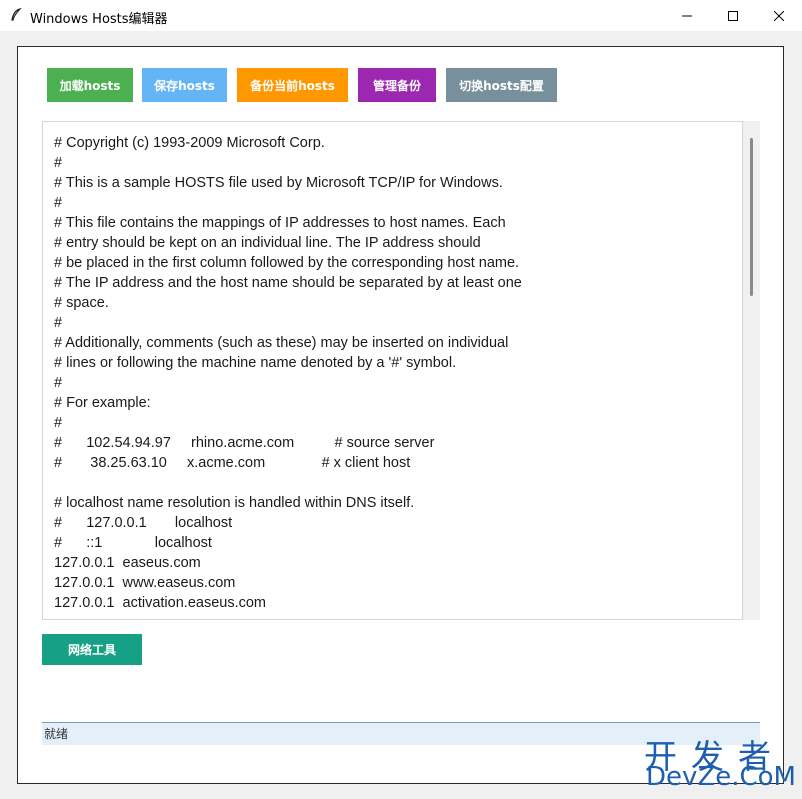 The width and height of the screenshot is (802, 799). I want to click on backup-hosts-button: 备份当前hosts, so click(292, 85).